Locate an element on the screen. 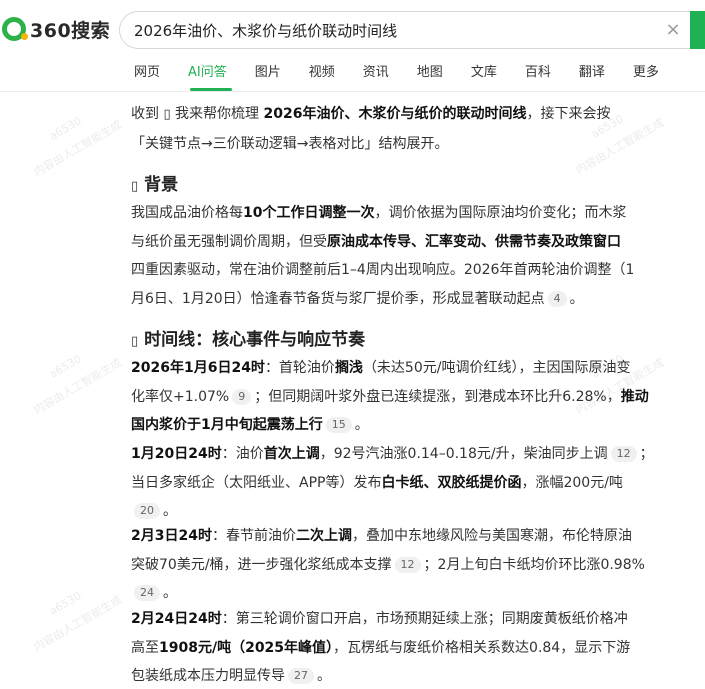 The image size is (705, 689). citation-badge: 20 is located at coordinates (147, 511).